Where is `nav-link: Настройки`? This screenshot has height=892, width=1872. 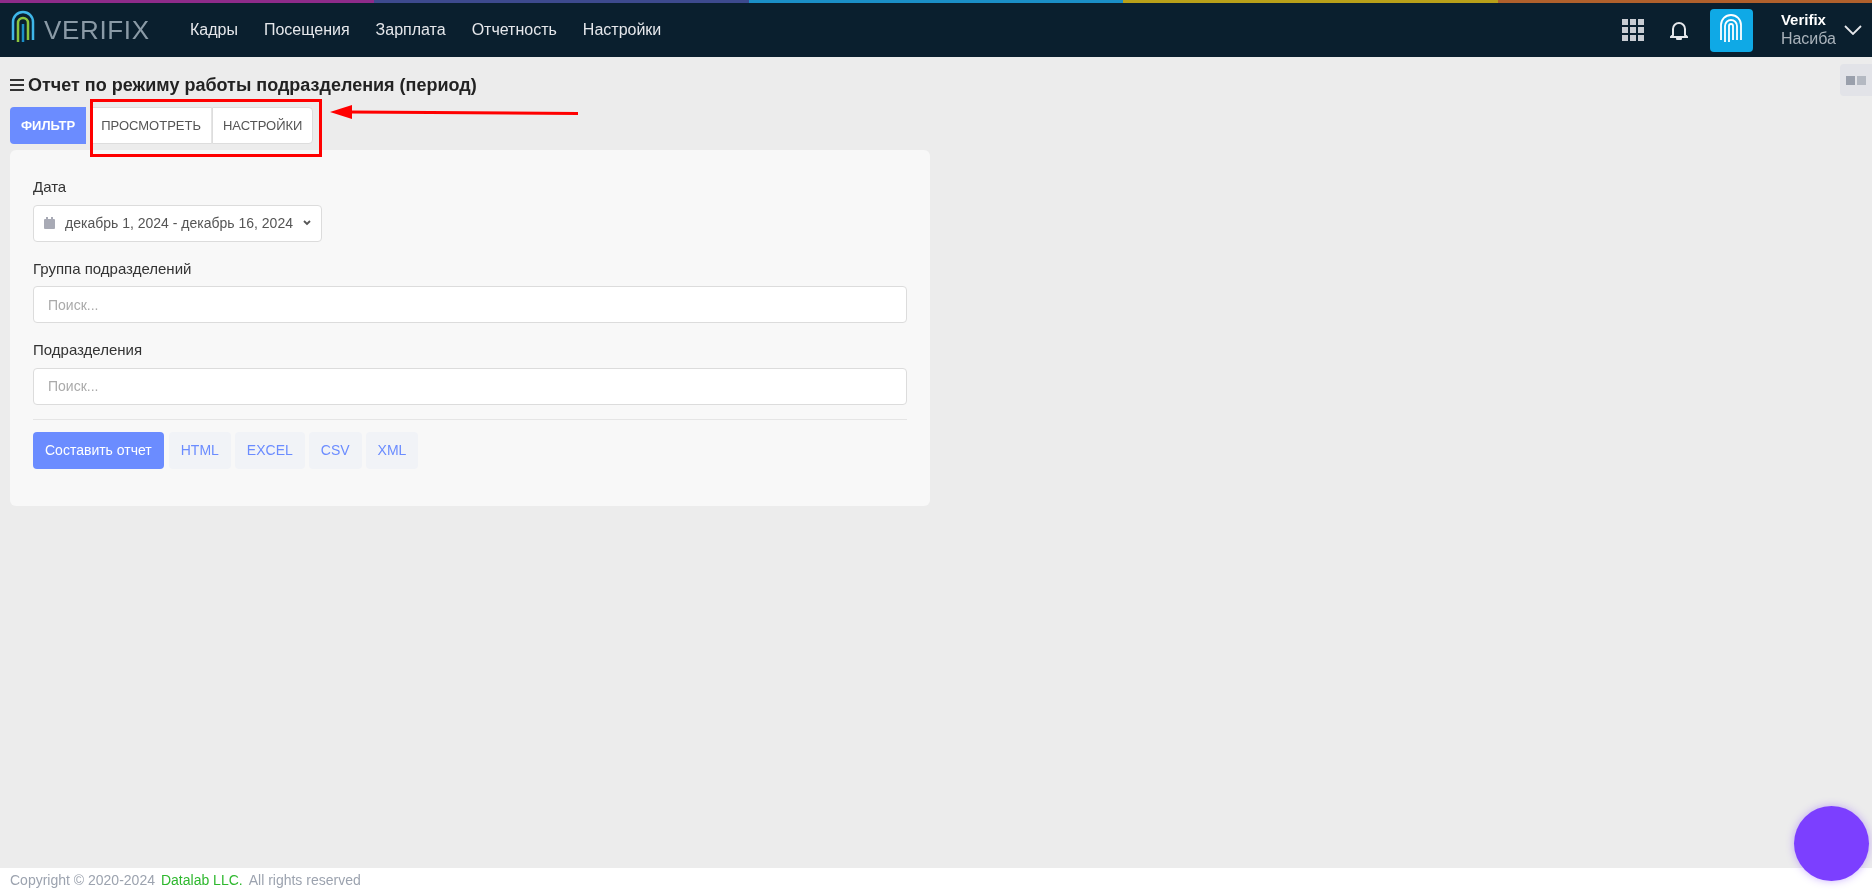
nav-link: Настройки is located at coordinates (622, 30).